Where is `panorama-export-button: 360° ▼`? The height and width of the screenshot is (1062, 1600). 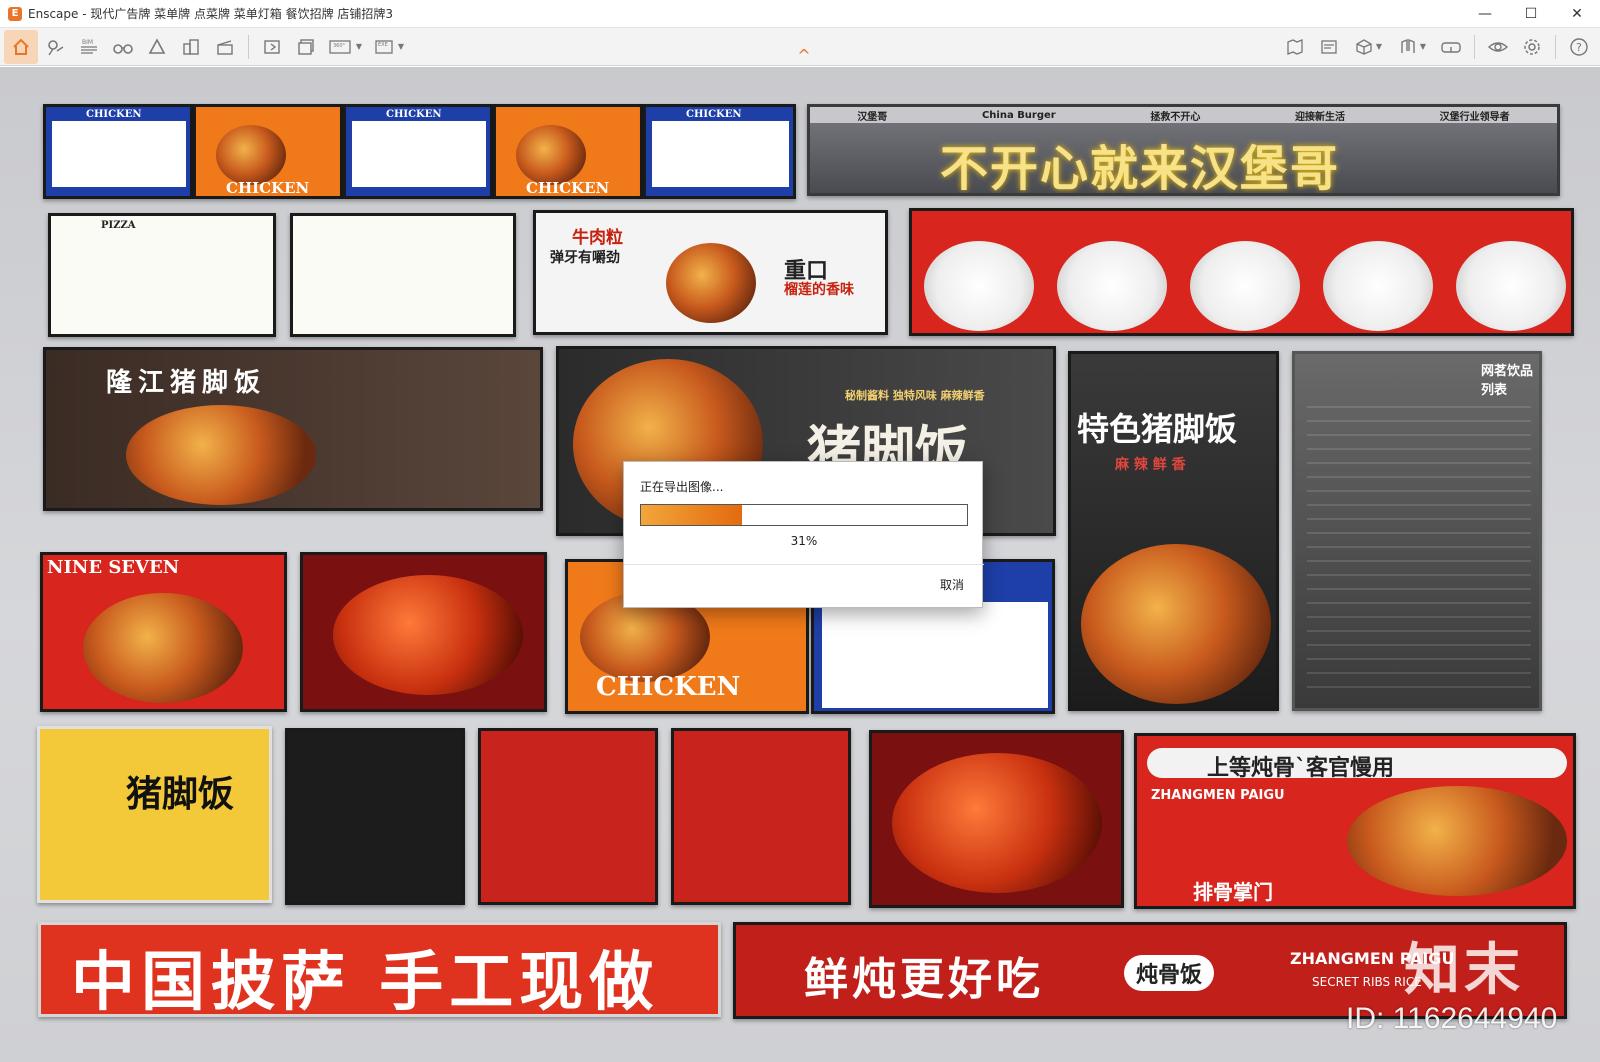
panorama-export-button: 360° ▼ is located at coordinates (345, 47).